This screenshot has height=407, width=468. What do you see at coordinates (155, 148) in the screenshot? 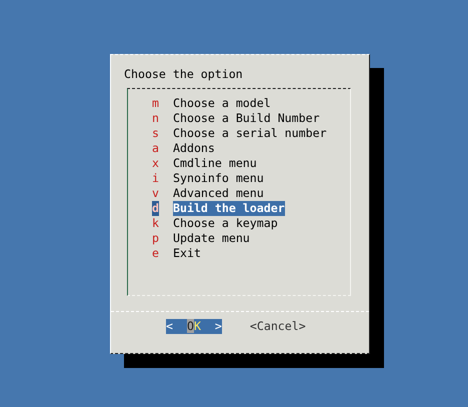
I see `menu-hotkey: a` at bounding box center [155, 148].